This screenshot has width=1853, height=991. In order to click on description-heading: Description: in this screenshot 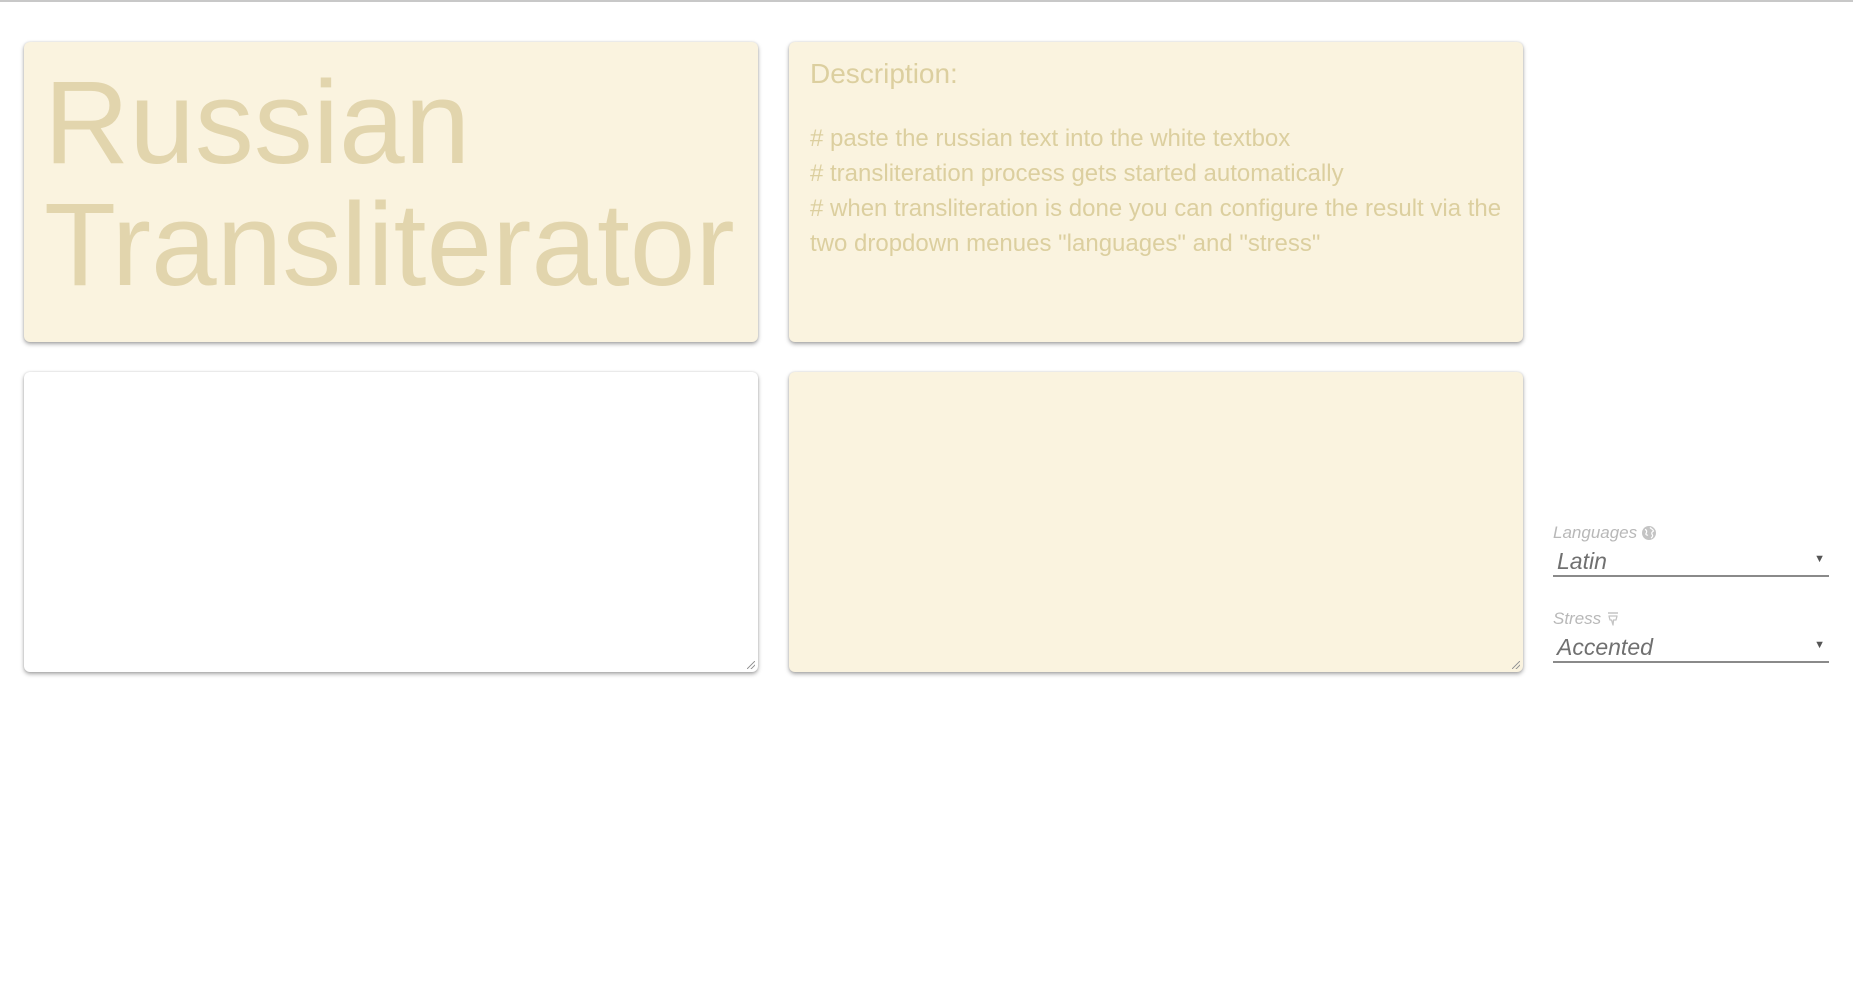, I will do `click(884, 73)`.